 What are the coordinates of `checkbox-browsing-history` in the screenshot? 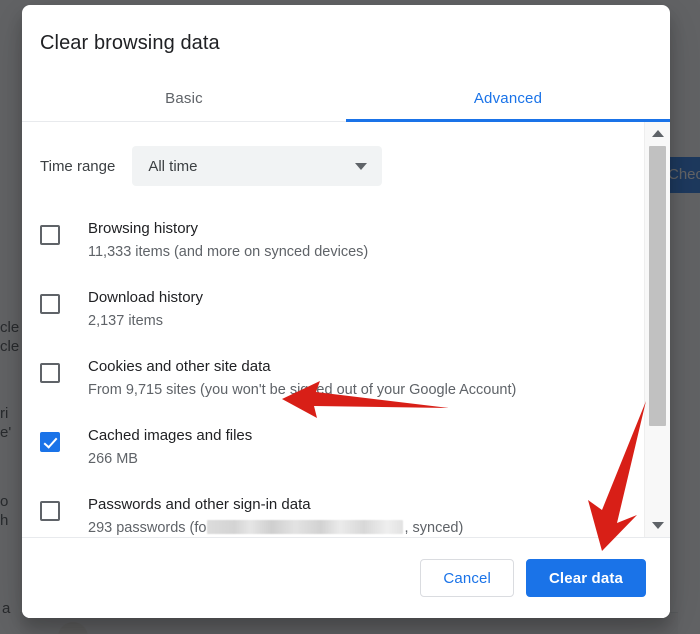 It's located at (50, 235).